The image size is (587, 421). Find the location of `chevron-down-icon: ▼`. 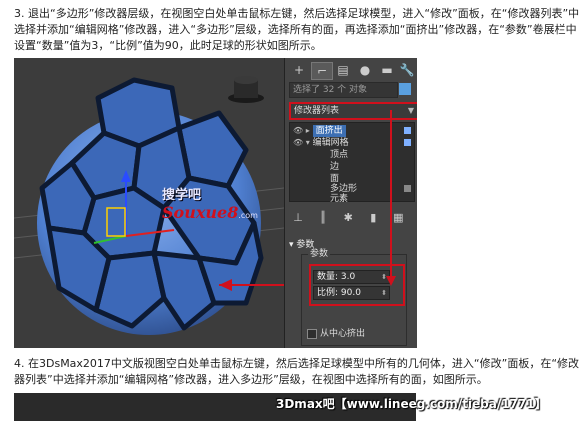

chevron-down-icon: ▼ is located at coordinates (410, 110).